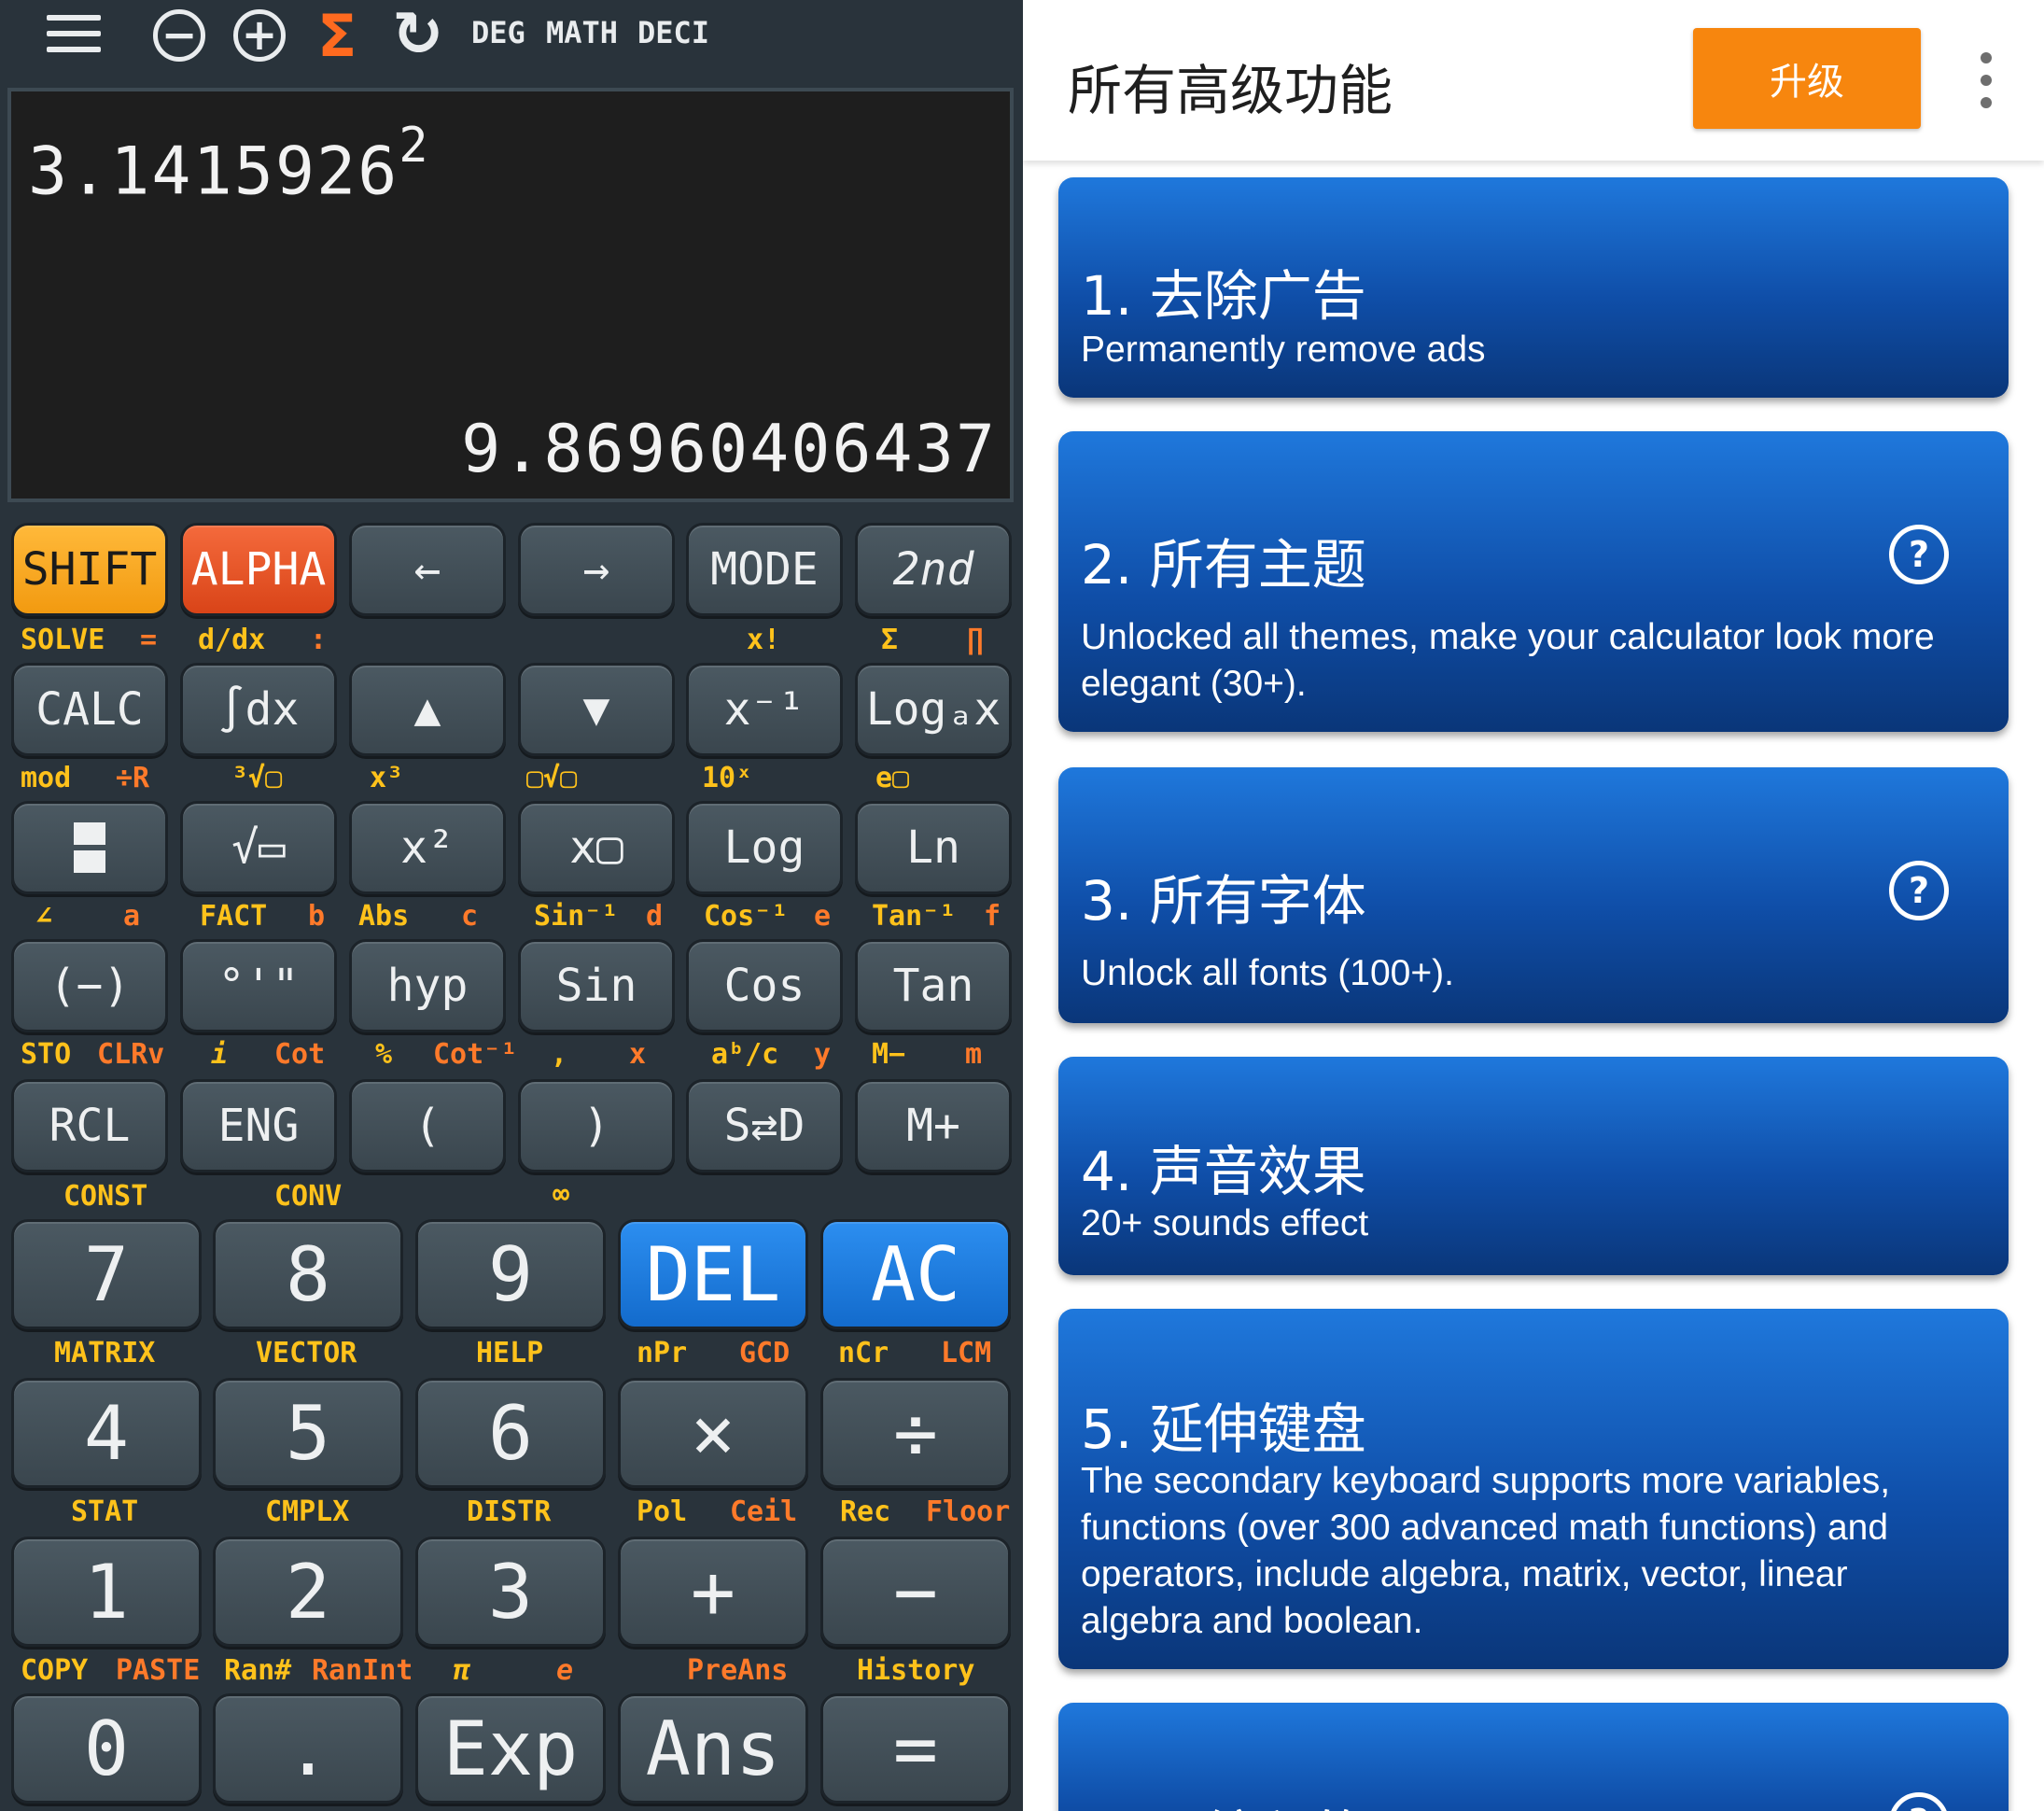  Describe the element at coordinates (552, 778) in the screenshot. I see `label-nth-root: ▢√▢` at that location.